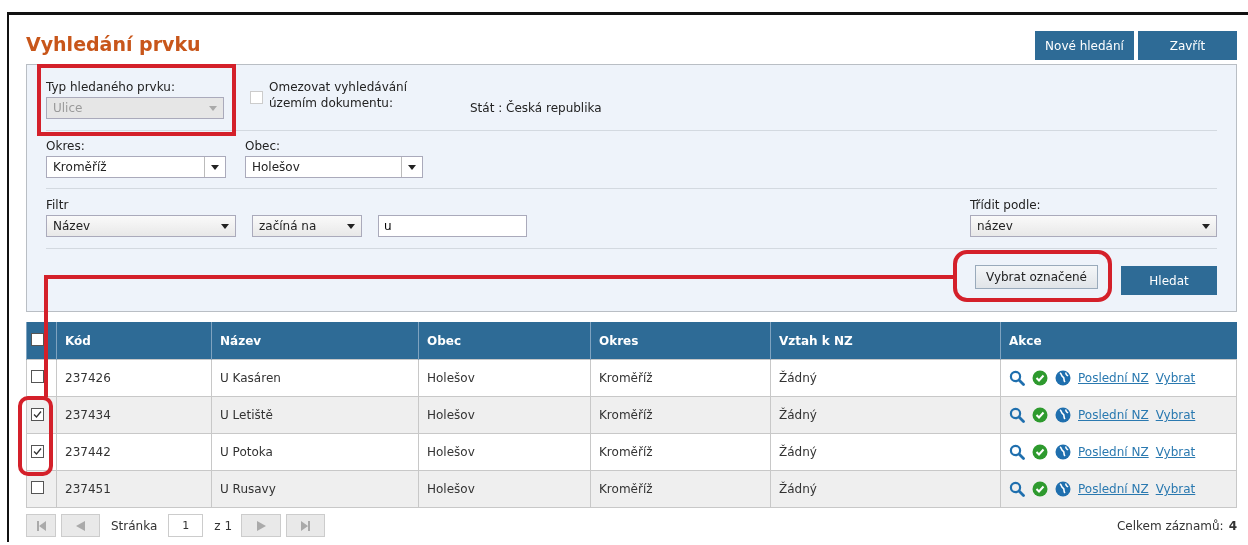  I want to click on column-header: Název, so click(315, 341).